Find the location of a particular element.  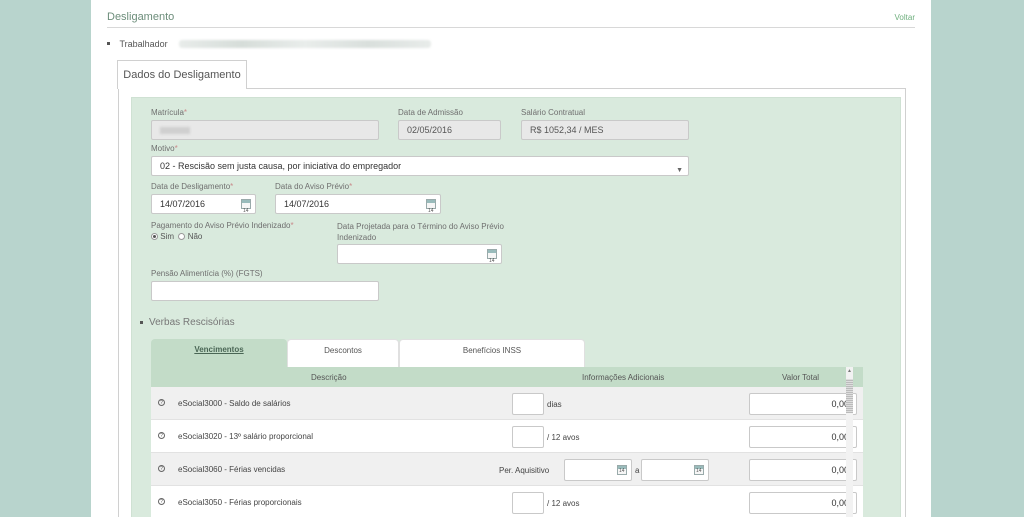

worker-row: Trabalhador is located at coordinates (269, 42).